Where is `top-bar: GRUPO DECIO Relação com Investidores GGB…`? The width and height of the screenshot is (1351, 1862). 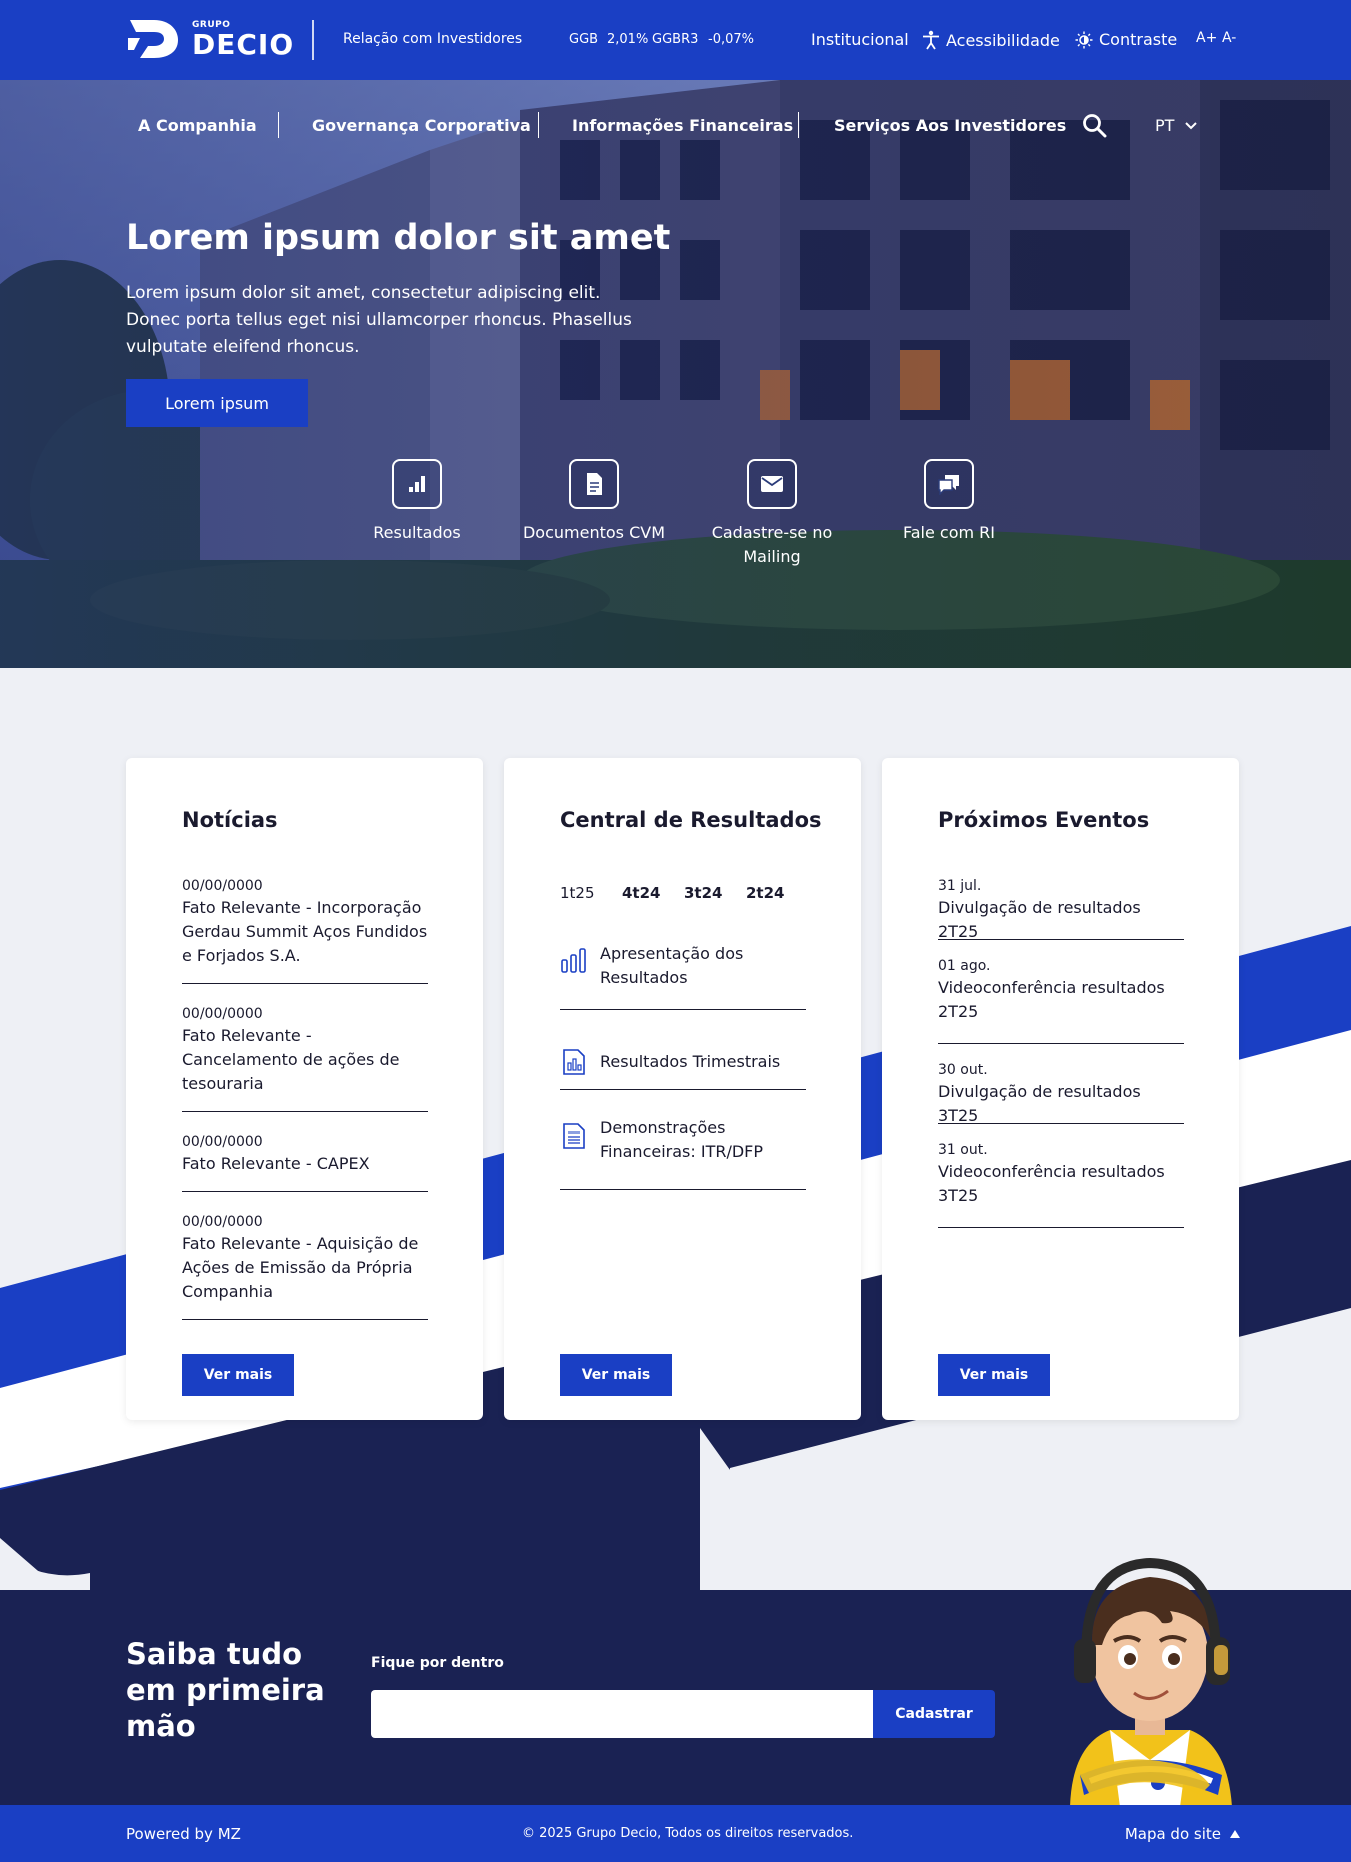
top-bar: GRUPO DECIO Relação com Investidores GGB… is located at coordinates (675, 40).